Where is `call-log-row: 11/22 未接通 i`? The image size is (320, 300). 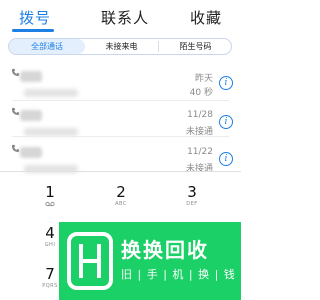 call-log-row: 11/22 未接通 i is located at coordinates (120, 163).